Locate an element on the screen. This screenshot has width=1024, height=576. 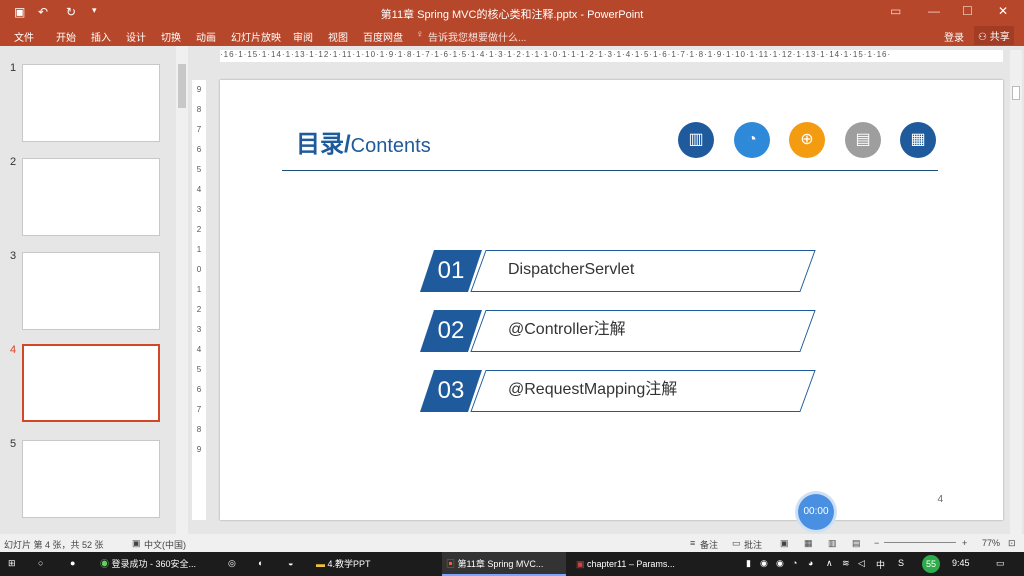
menu-transitions: 切换 is located at coordinates (171, 36).